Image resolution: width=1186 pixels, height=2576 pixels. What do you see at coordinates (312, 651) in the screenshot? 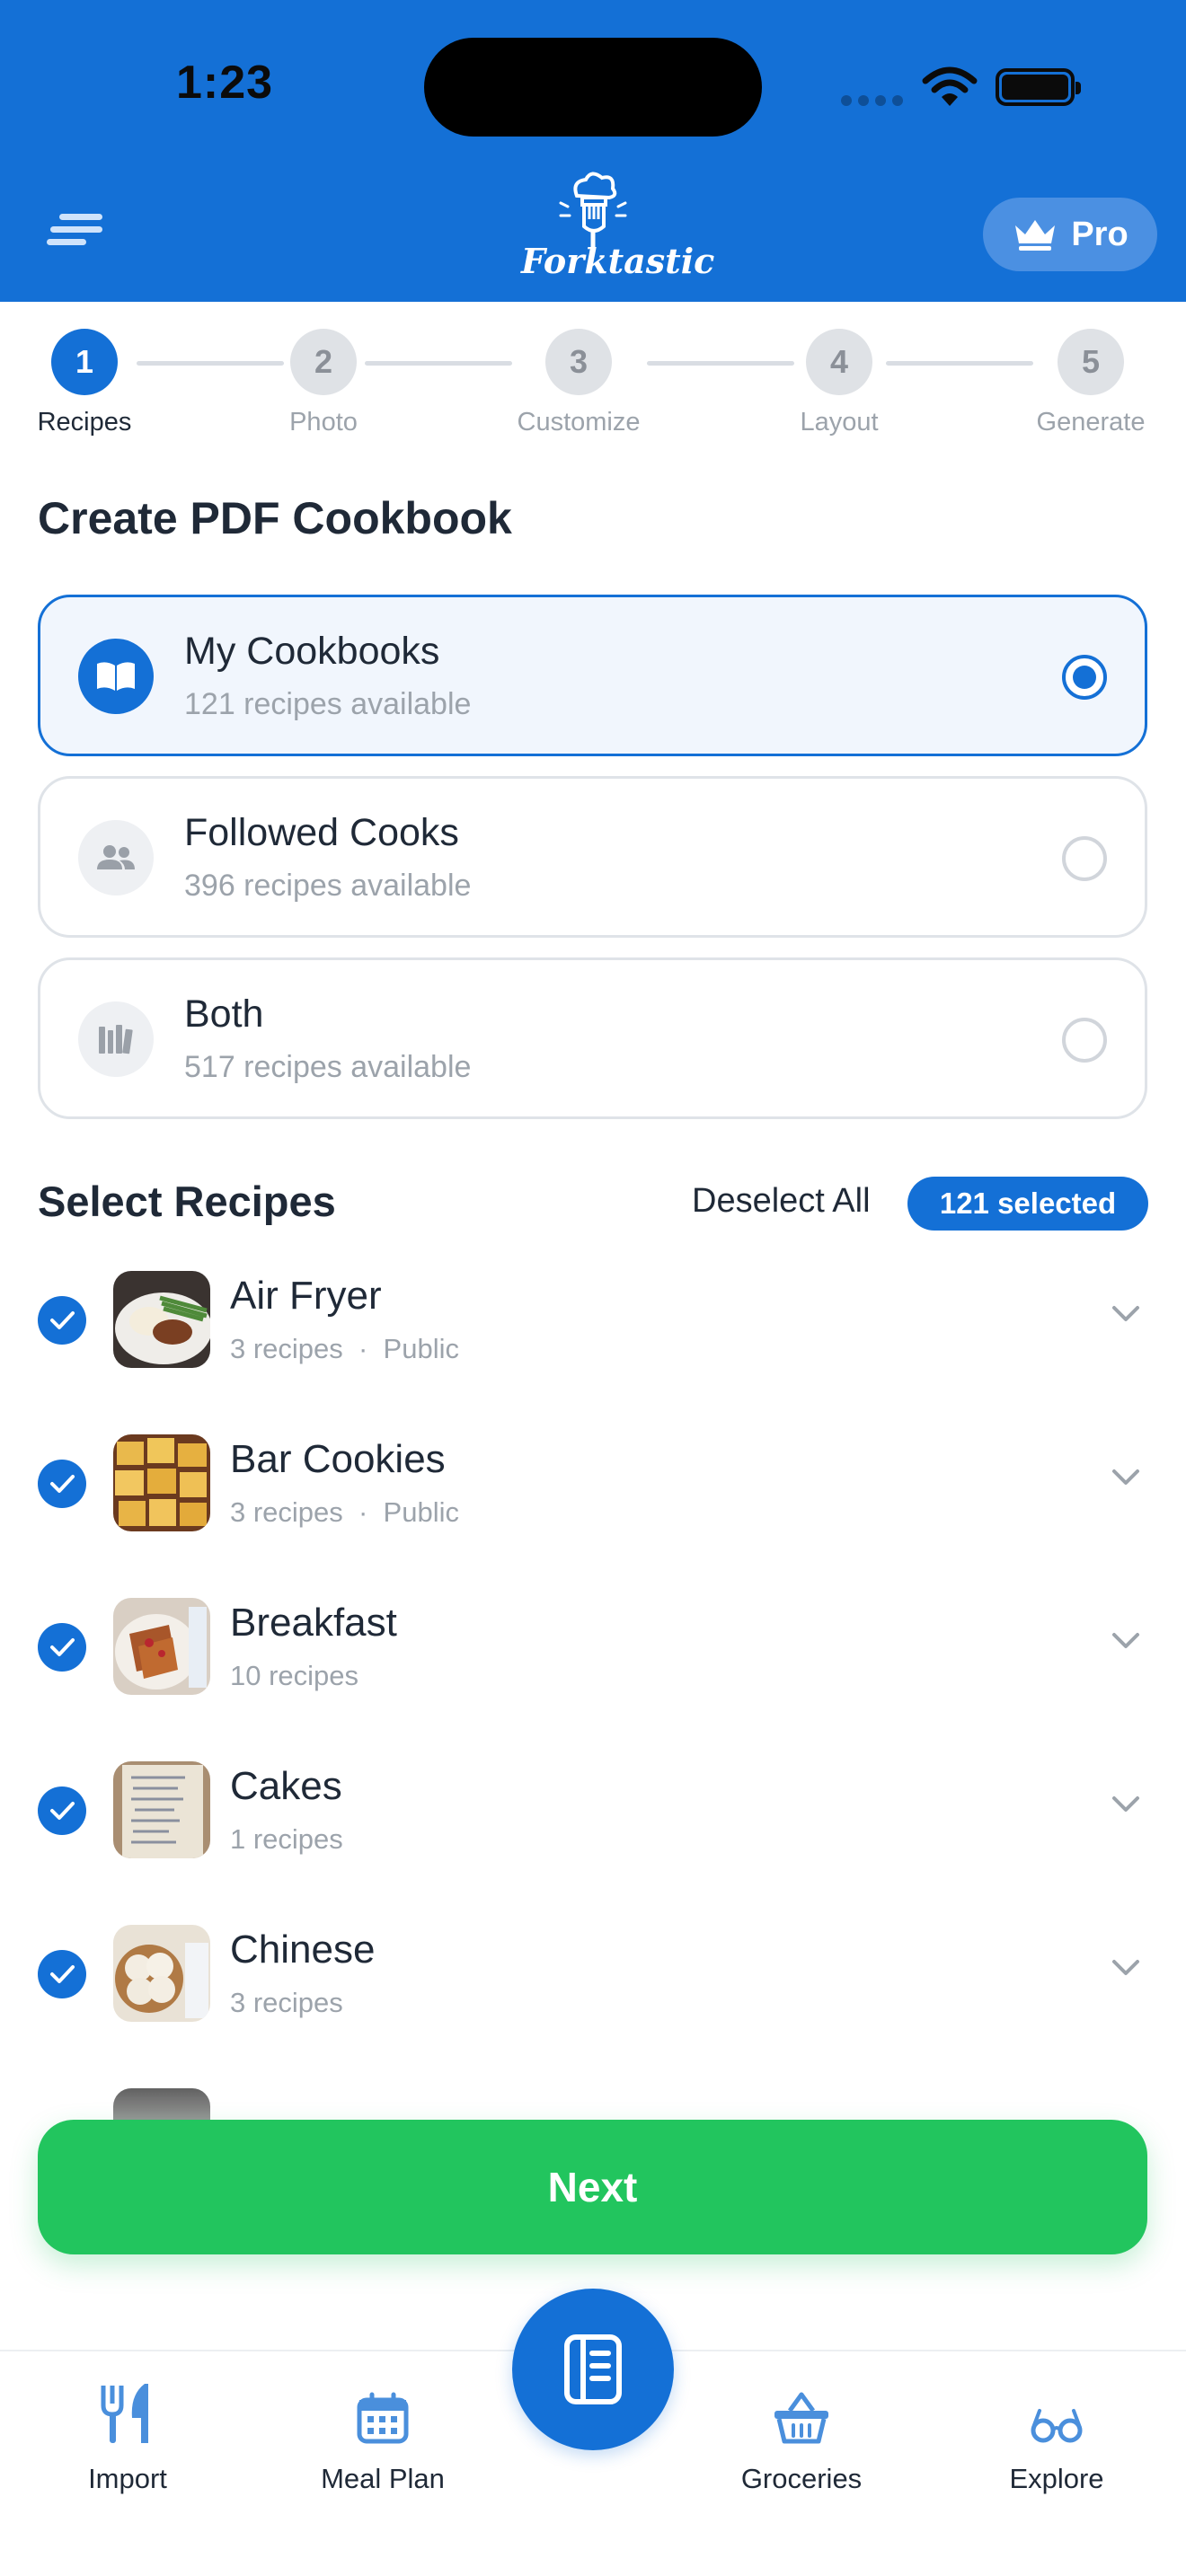
I see `card-title: My Cookbooks` at bounding box center [312, 651].